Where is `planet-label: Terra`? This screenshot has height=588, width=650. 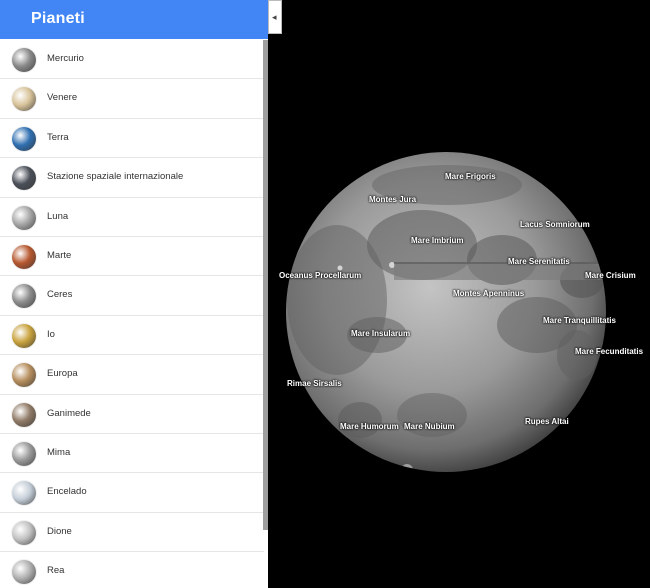
planet-label: Terra is located at coordinates (58, 137).